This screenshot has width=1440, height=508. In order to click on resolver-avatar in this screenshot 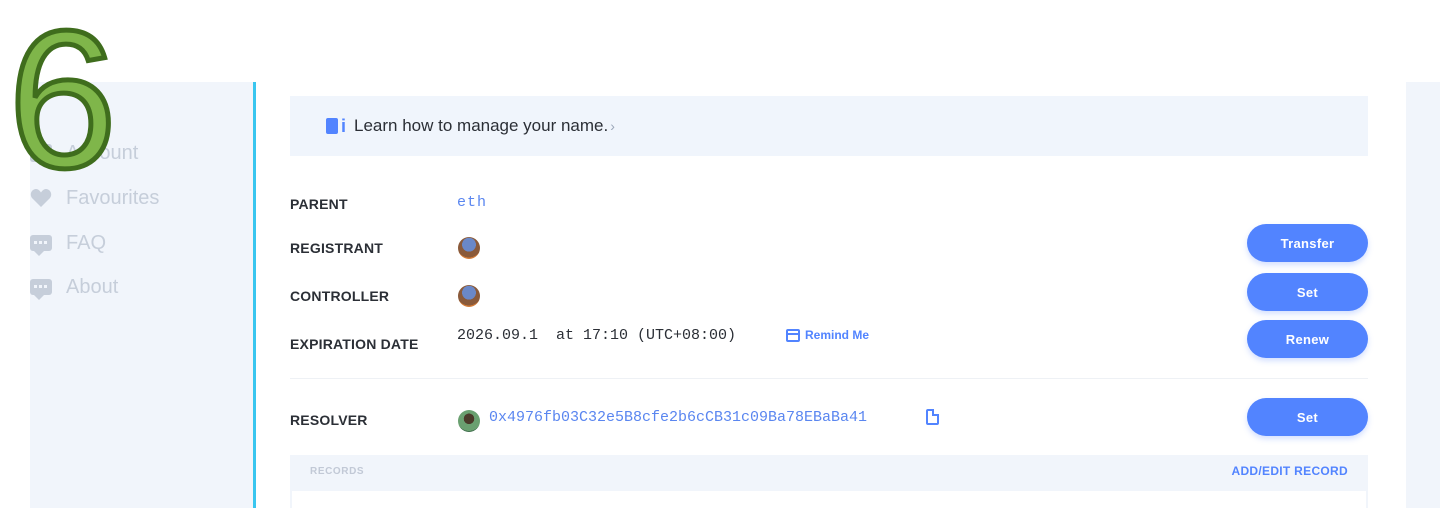, I will do `click(469, 421)`.